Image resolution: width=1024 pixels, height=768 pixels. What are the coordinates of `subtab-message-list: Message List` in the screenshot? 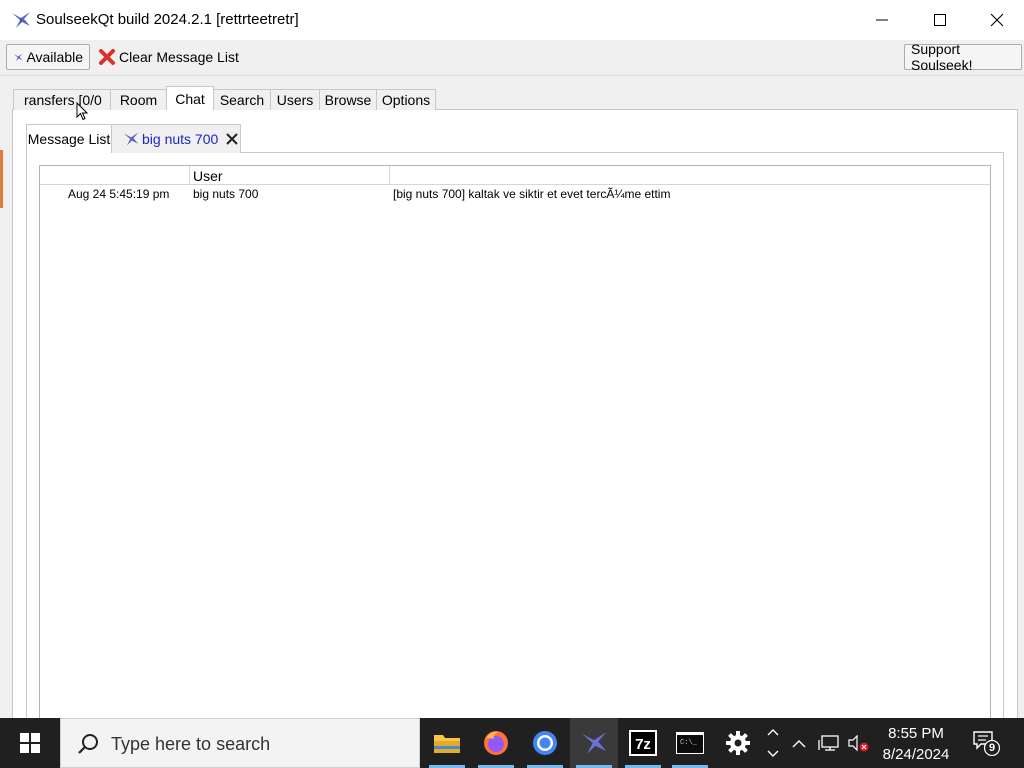 It's located at (69, 138).